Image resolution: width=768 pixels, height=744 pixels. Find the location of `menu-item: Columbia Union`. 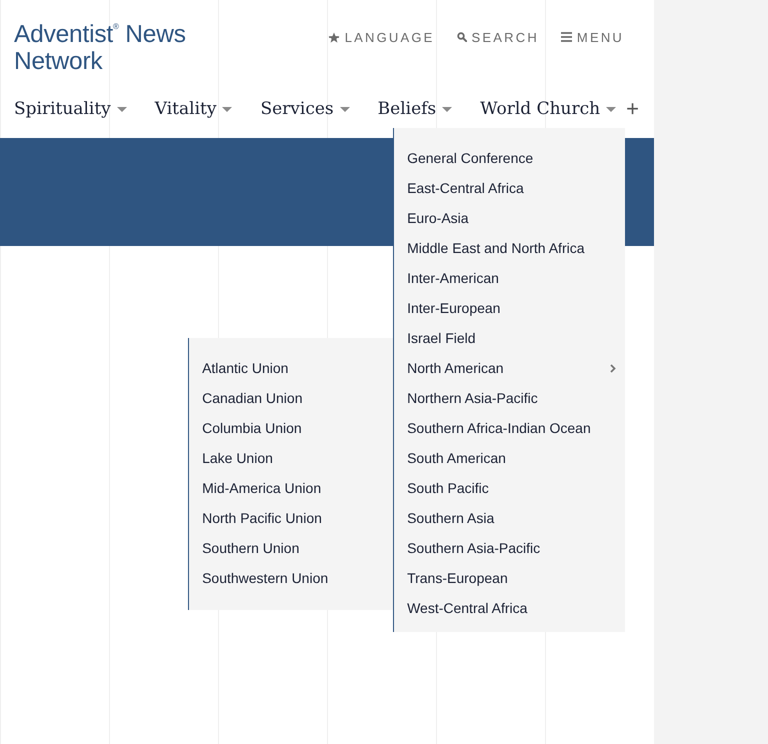

menu-item: Columbia Union is located at coordinates (291, 428).